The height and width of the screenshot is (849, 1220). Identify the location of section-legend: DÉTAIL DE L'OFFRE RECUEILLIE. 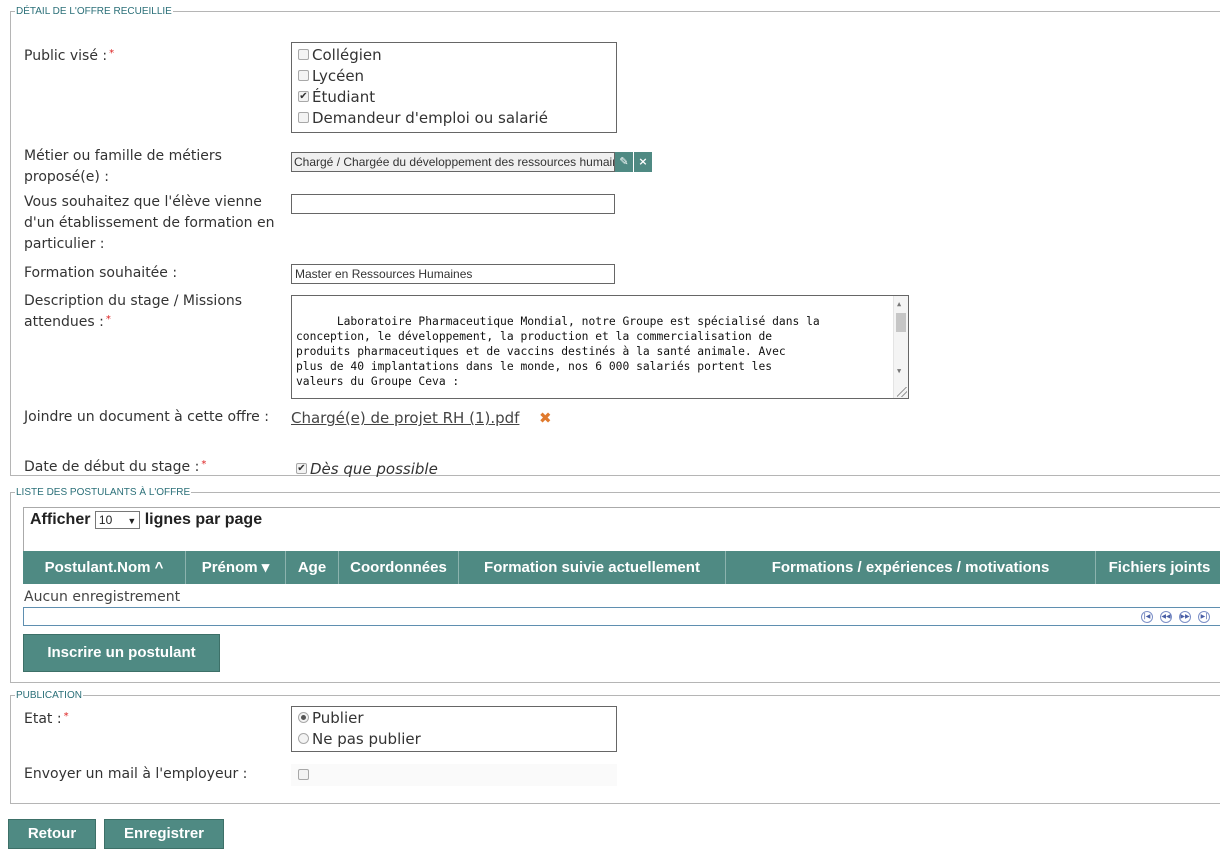
(94, 11).